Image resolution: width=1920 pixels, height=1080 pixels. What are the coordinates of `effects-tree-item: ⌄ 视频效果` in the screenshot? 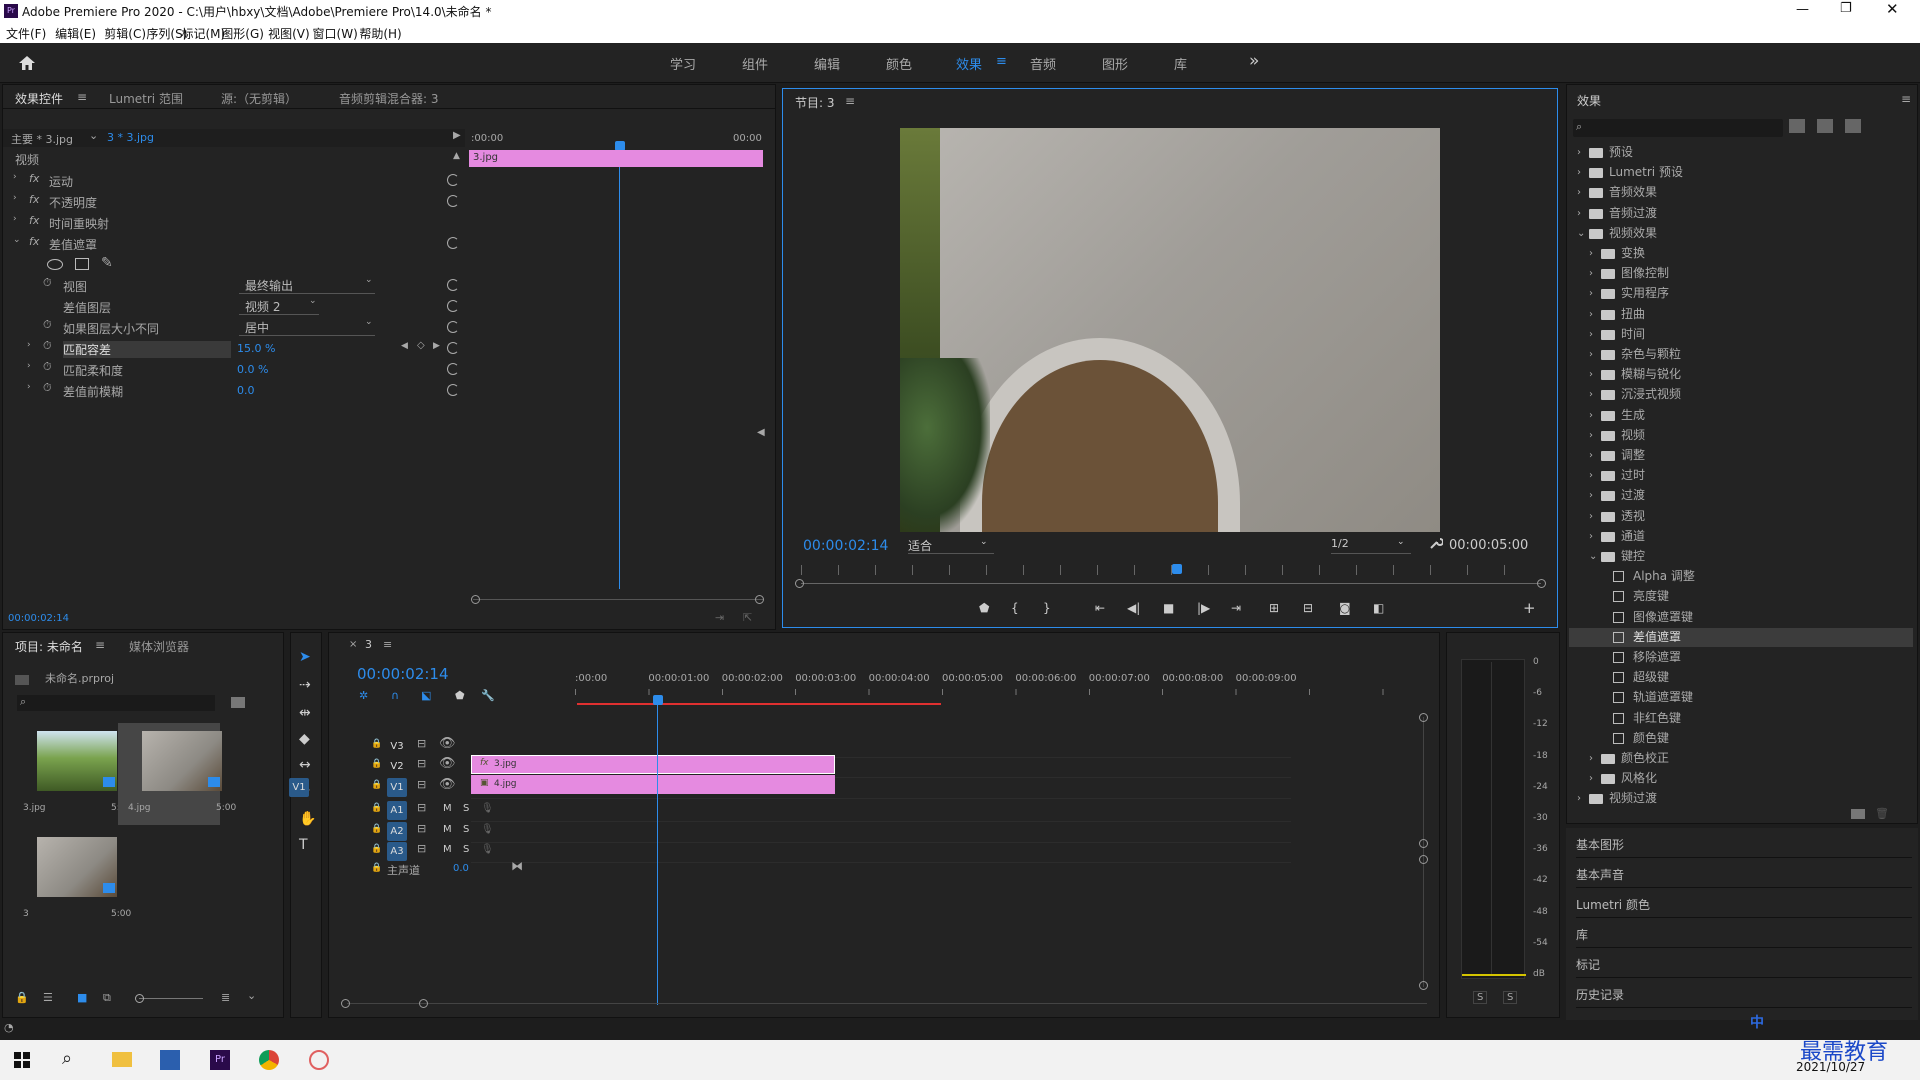 It's located at (1741, 233).